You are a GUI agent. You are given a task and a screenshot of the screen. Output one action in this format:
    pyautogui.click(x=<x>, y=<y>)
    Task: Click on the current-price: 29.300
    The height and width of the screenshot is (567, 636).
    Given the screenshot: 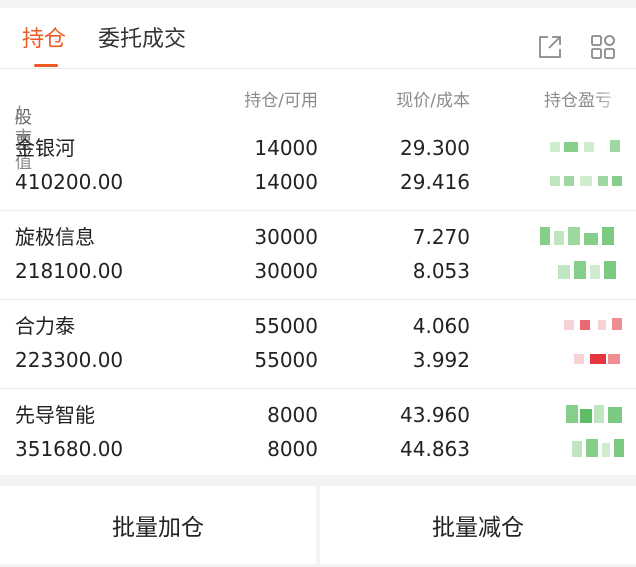 What is the action you would take?
    pyautogui.click(x=435, y=148)
    